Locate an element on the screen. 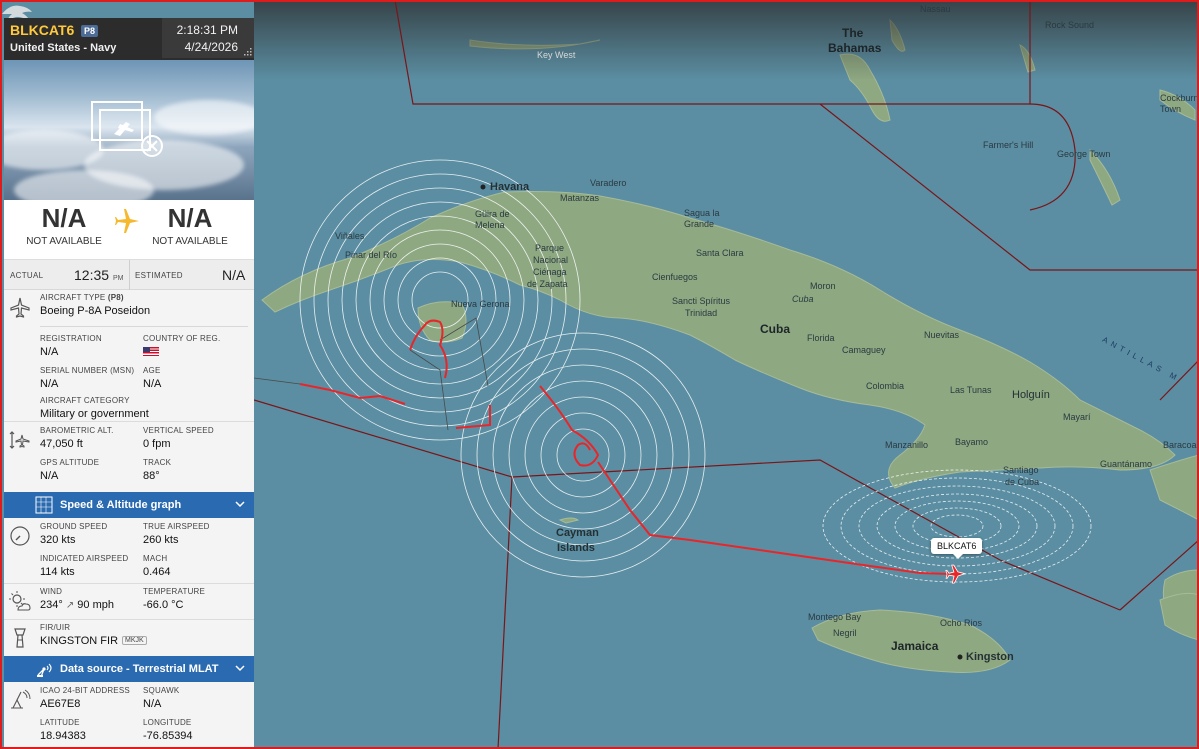  map-label-holguin: Holguín is located at coordinates (1031, 395).